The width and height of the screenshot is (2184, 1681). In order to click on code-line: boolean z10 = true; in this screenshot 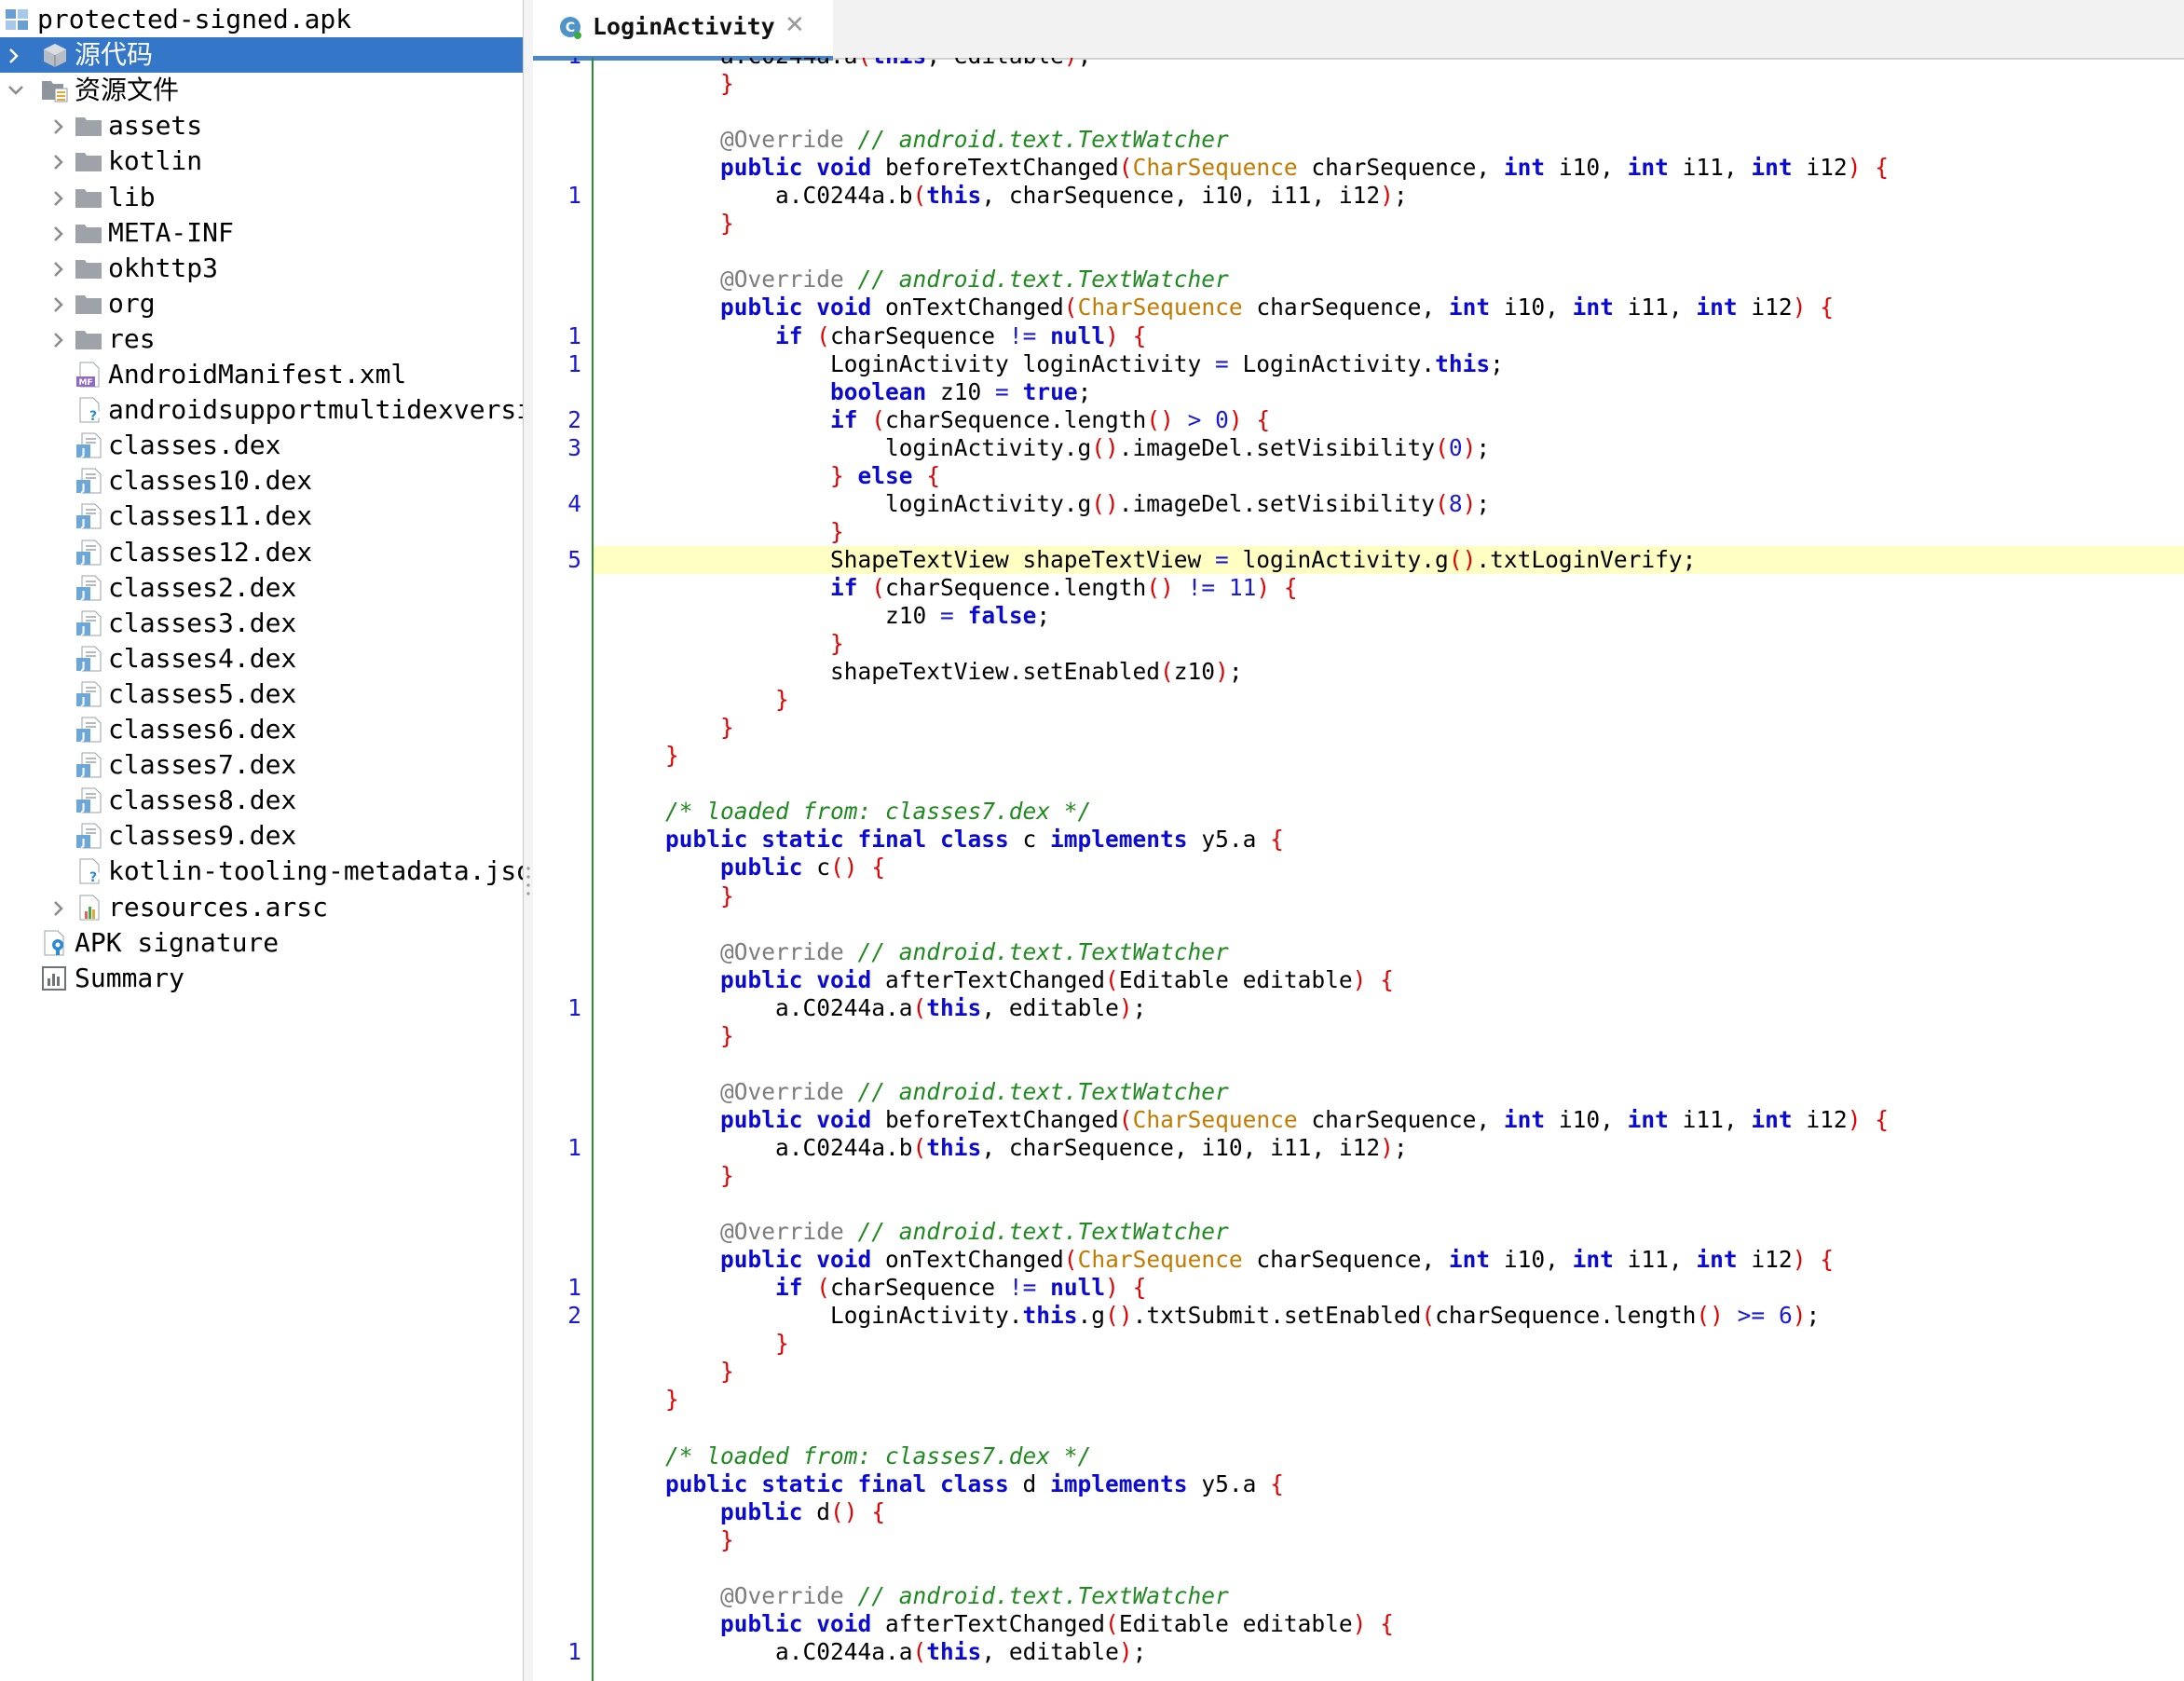, I will do `click(1358, 392)`.